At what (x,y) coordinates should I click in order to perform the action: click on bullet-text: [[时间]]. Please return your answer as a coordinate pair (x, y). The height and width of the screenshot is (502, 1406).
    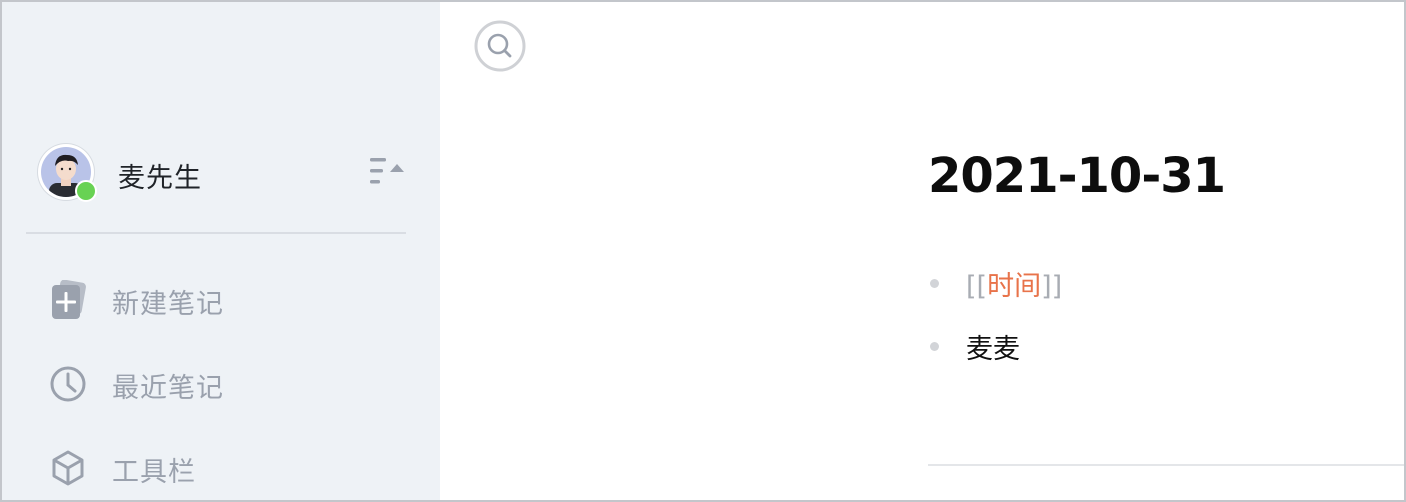
    Looking at the image, I should click on (1014, 283).